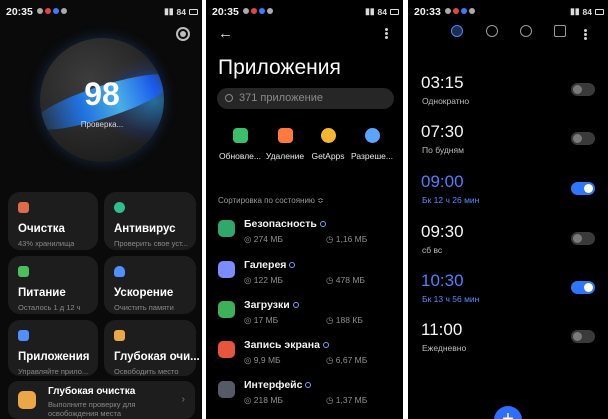 The height and width of the screenshot is (419, 608). Describe the element at coordinates (266, 320) in the screenshot. I see `app-size-value: 17 МБ` at that location.